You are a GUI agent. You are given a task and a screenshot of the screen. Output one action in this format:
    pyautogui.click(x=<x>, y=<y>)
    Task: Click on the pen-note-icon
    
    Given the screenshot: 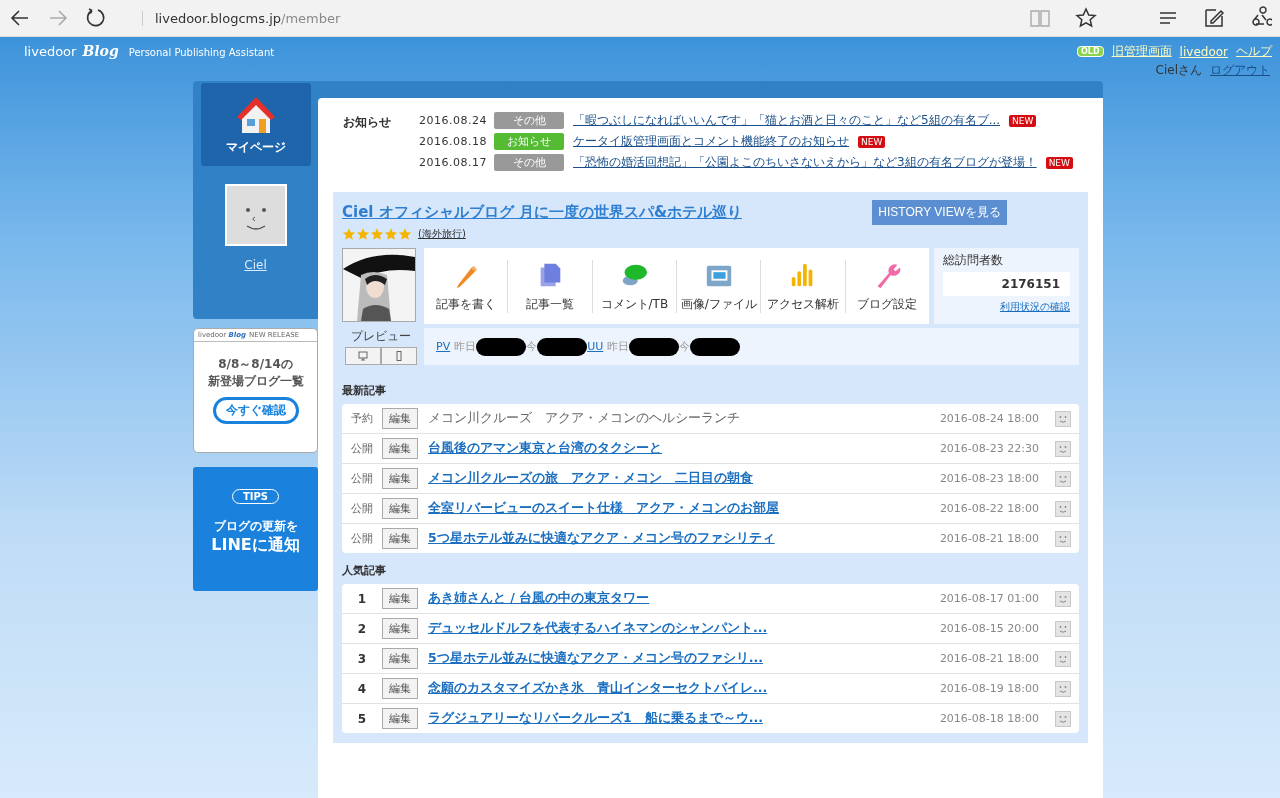 What is the action you would take?
    pyautogui.click(x=1214, y=18)
    